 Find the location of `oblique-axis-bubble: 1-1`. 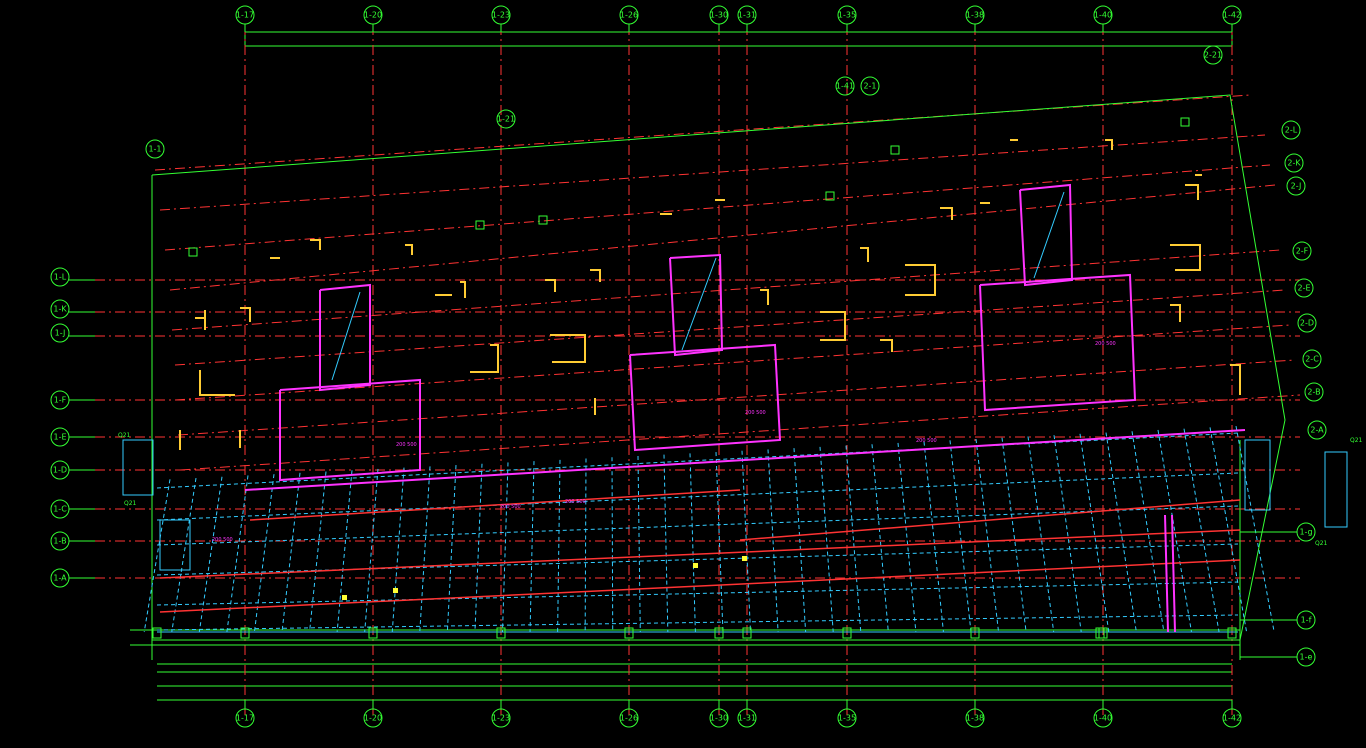

oblique-axis-bubble: 1-1 is located at coordinates (155, 149).